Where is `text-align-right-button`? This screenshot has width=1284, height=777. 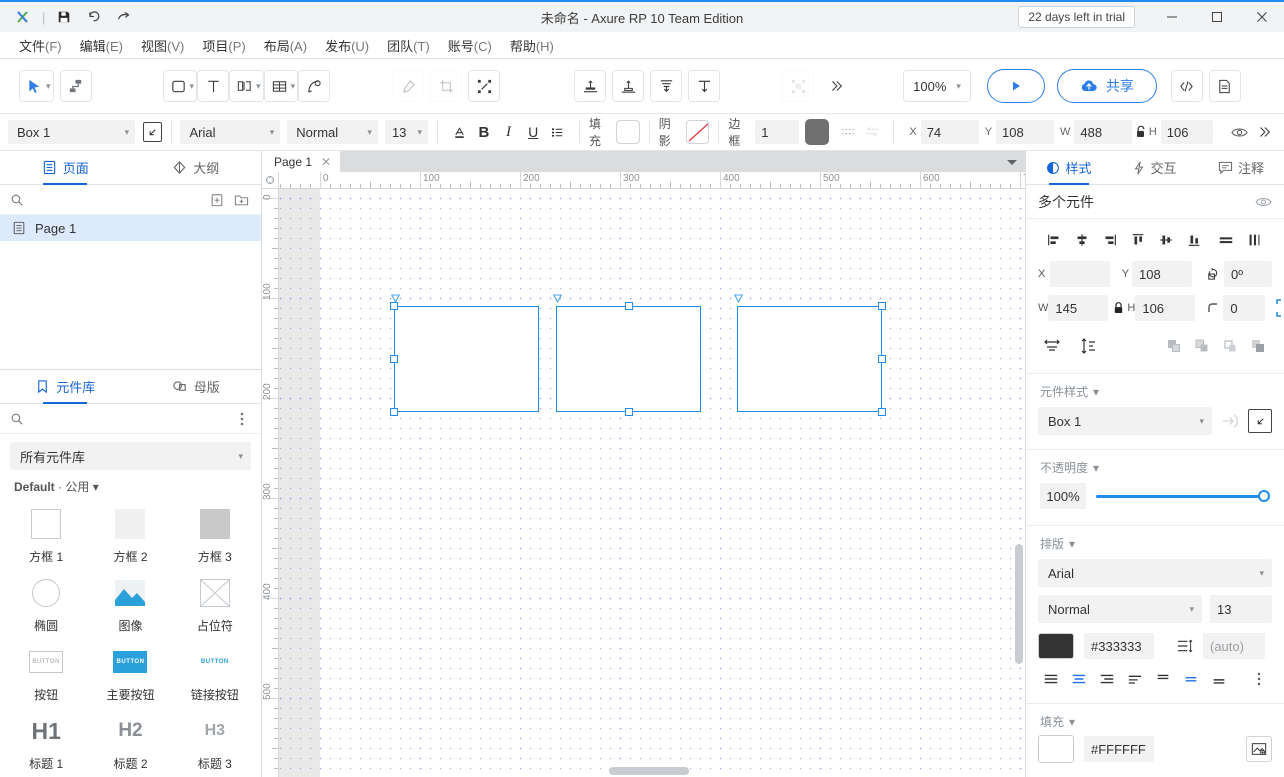 text-align-right-button is located at coordinates (1107, 679).